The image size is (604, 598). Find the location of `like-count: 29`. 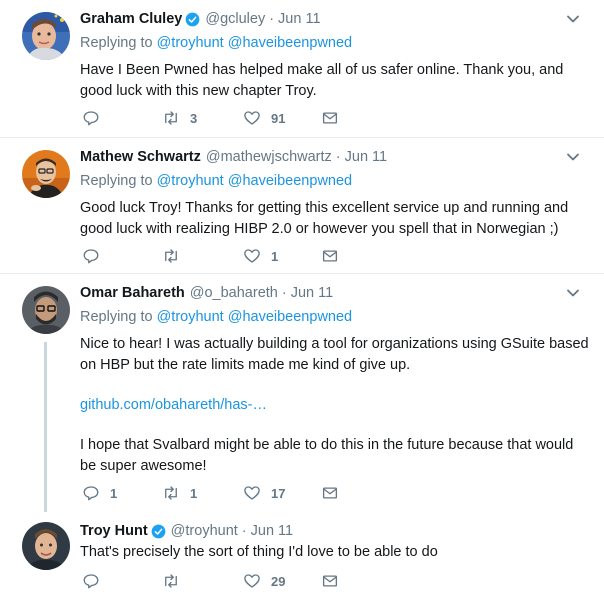

like-count: 29 is located at coordinates (278, 581).